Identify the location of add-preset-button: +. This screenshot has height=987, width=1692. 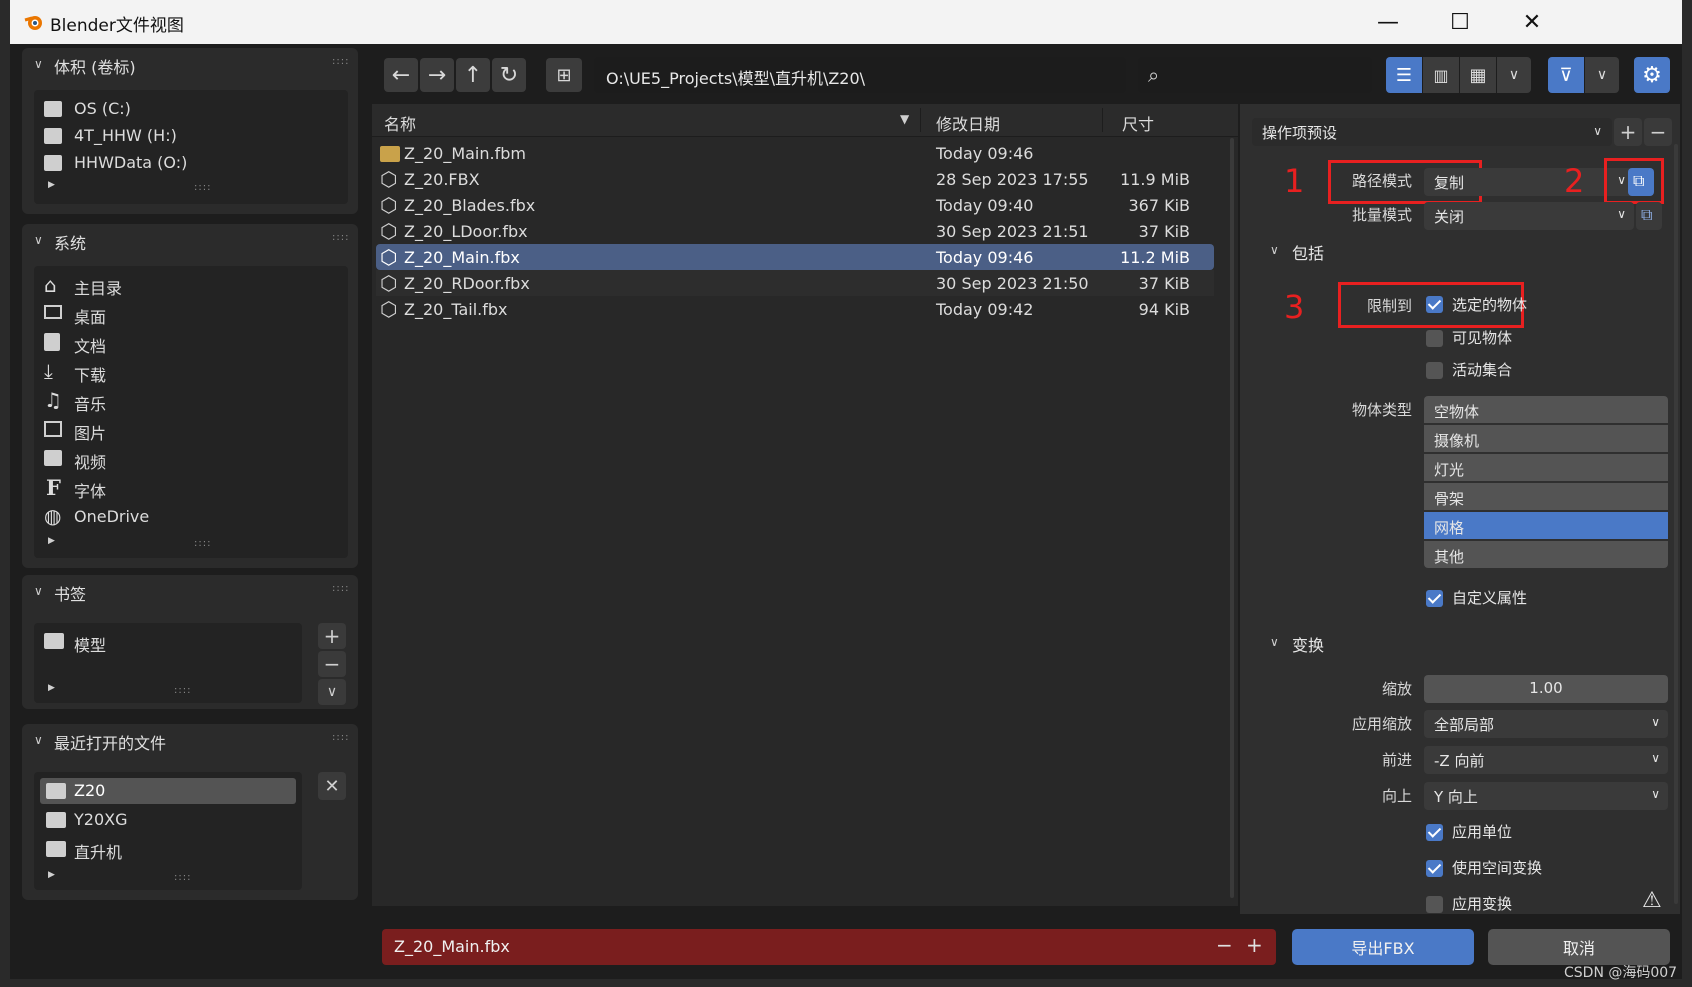
(1628, 132).